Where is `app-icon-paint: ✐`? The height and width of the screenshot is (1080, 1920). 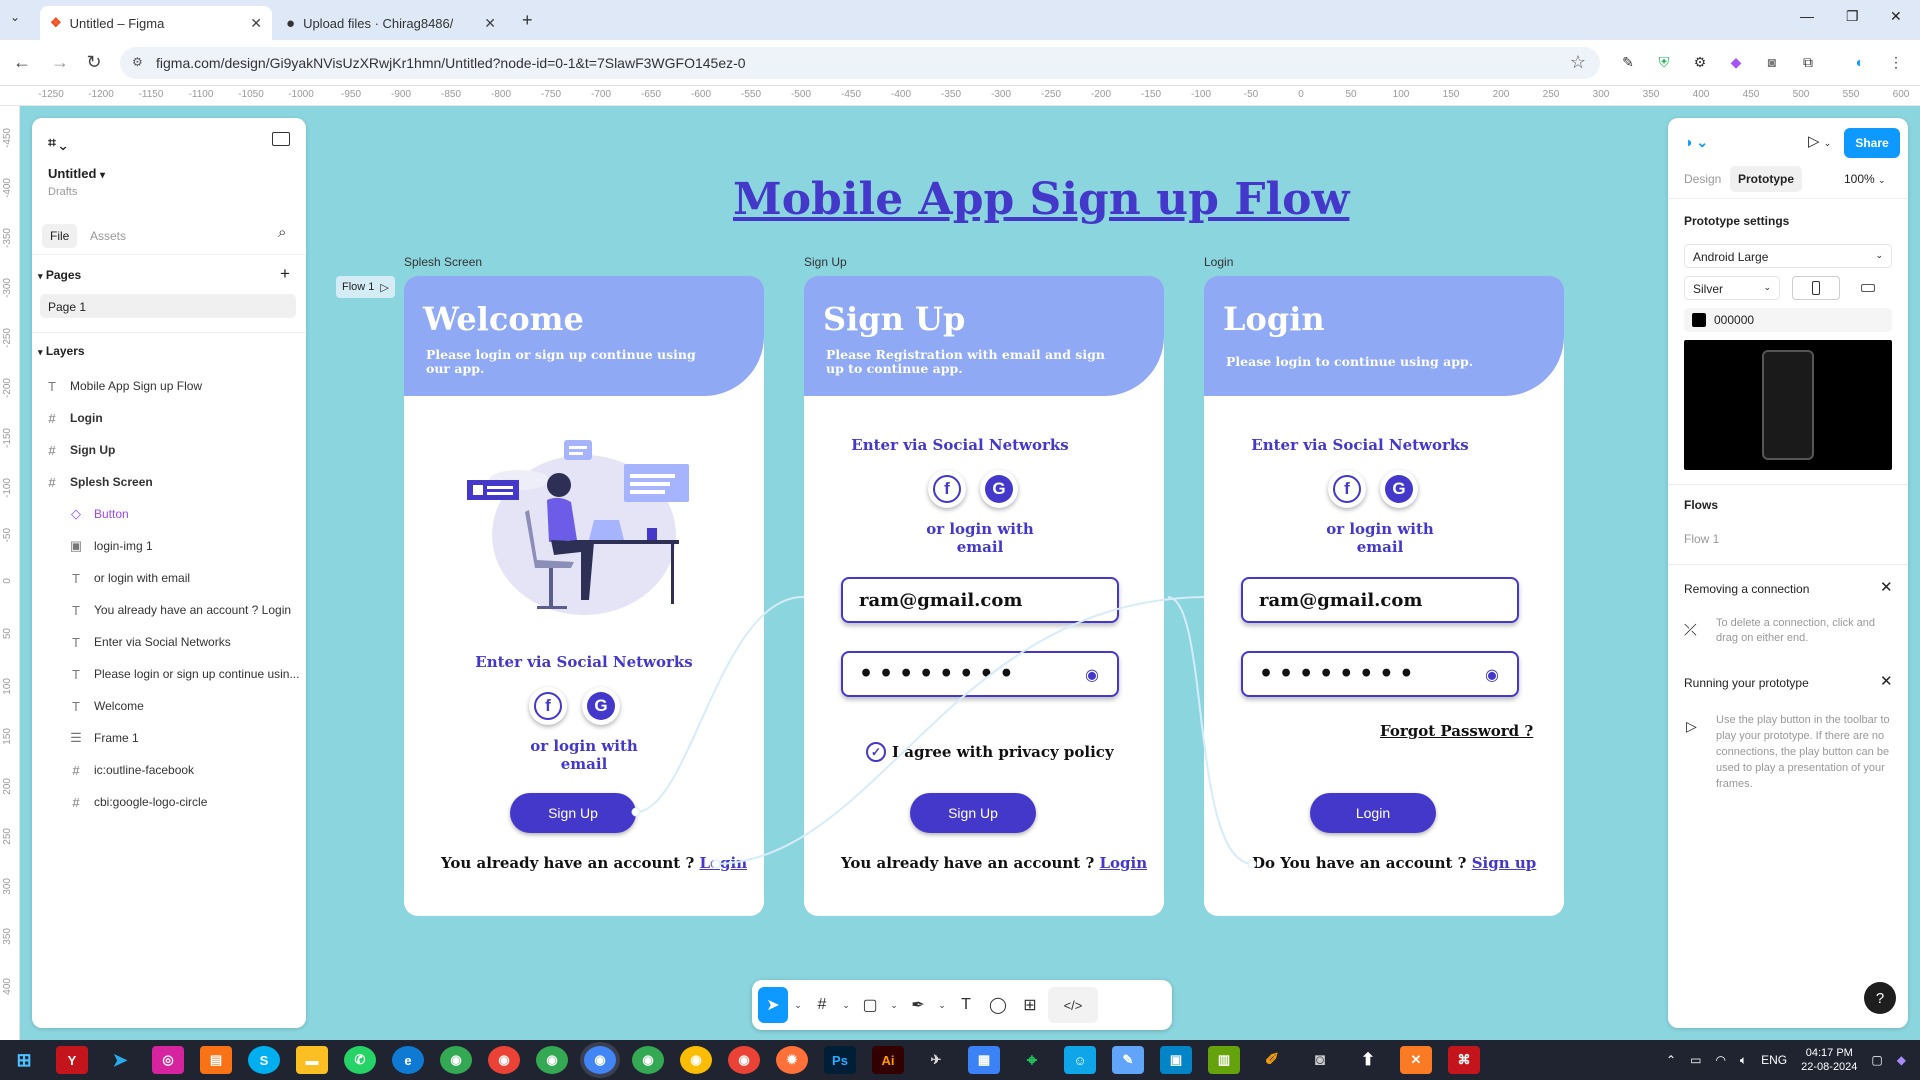
app-icon-paint: ✐ is located at coordinates (1272, 1060).